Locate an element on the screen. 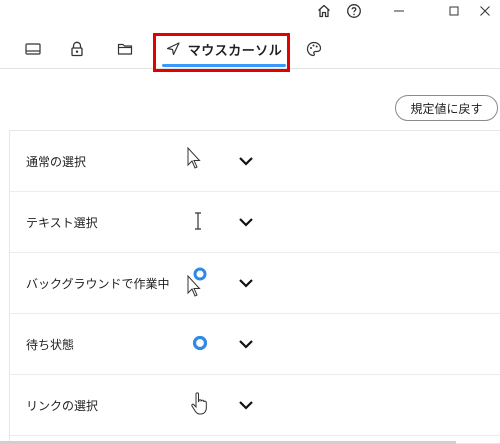  row-label: バックグラウンドで作業中 is located at coordinates (98, 283).